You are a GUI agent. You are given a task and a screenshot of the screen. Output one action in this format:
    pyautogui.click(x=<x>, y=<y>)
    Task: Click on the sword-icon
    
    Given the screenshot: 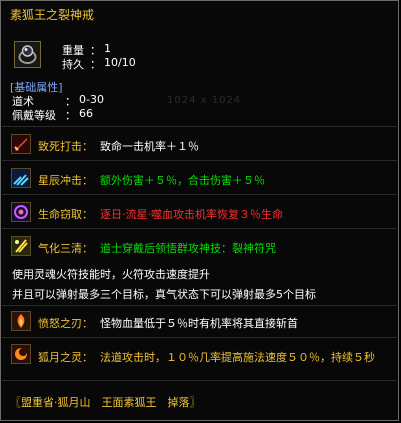 What is the action you would take?
    pyautogui.click(x=21, y=144)
    